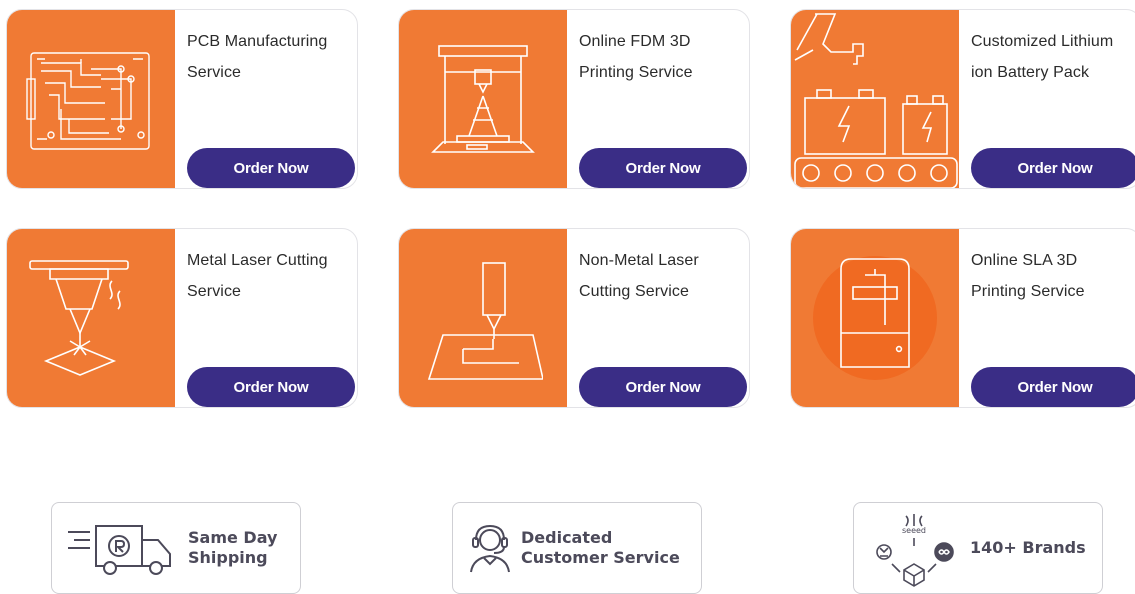  I want to click on pcb-image, so click(91, 99).